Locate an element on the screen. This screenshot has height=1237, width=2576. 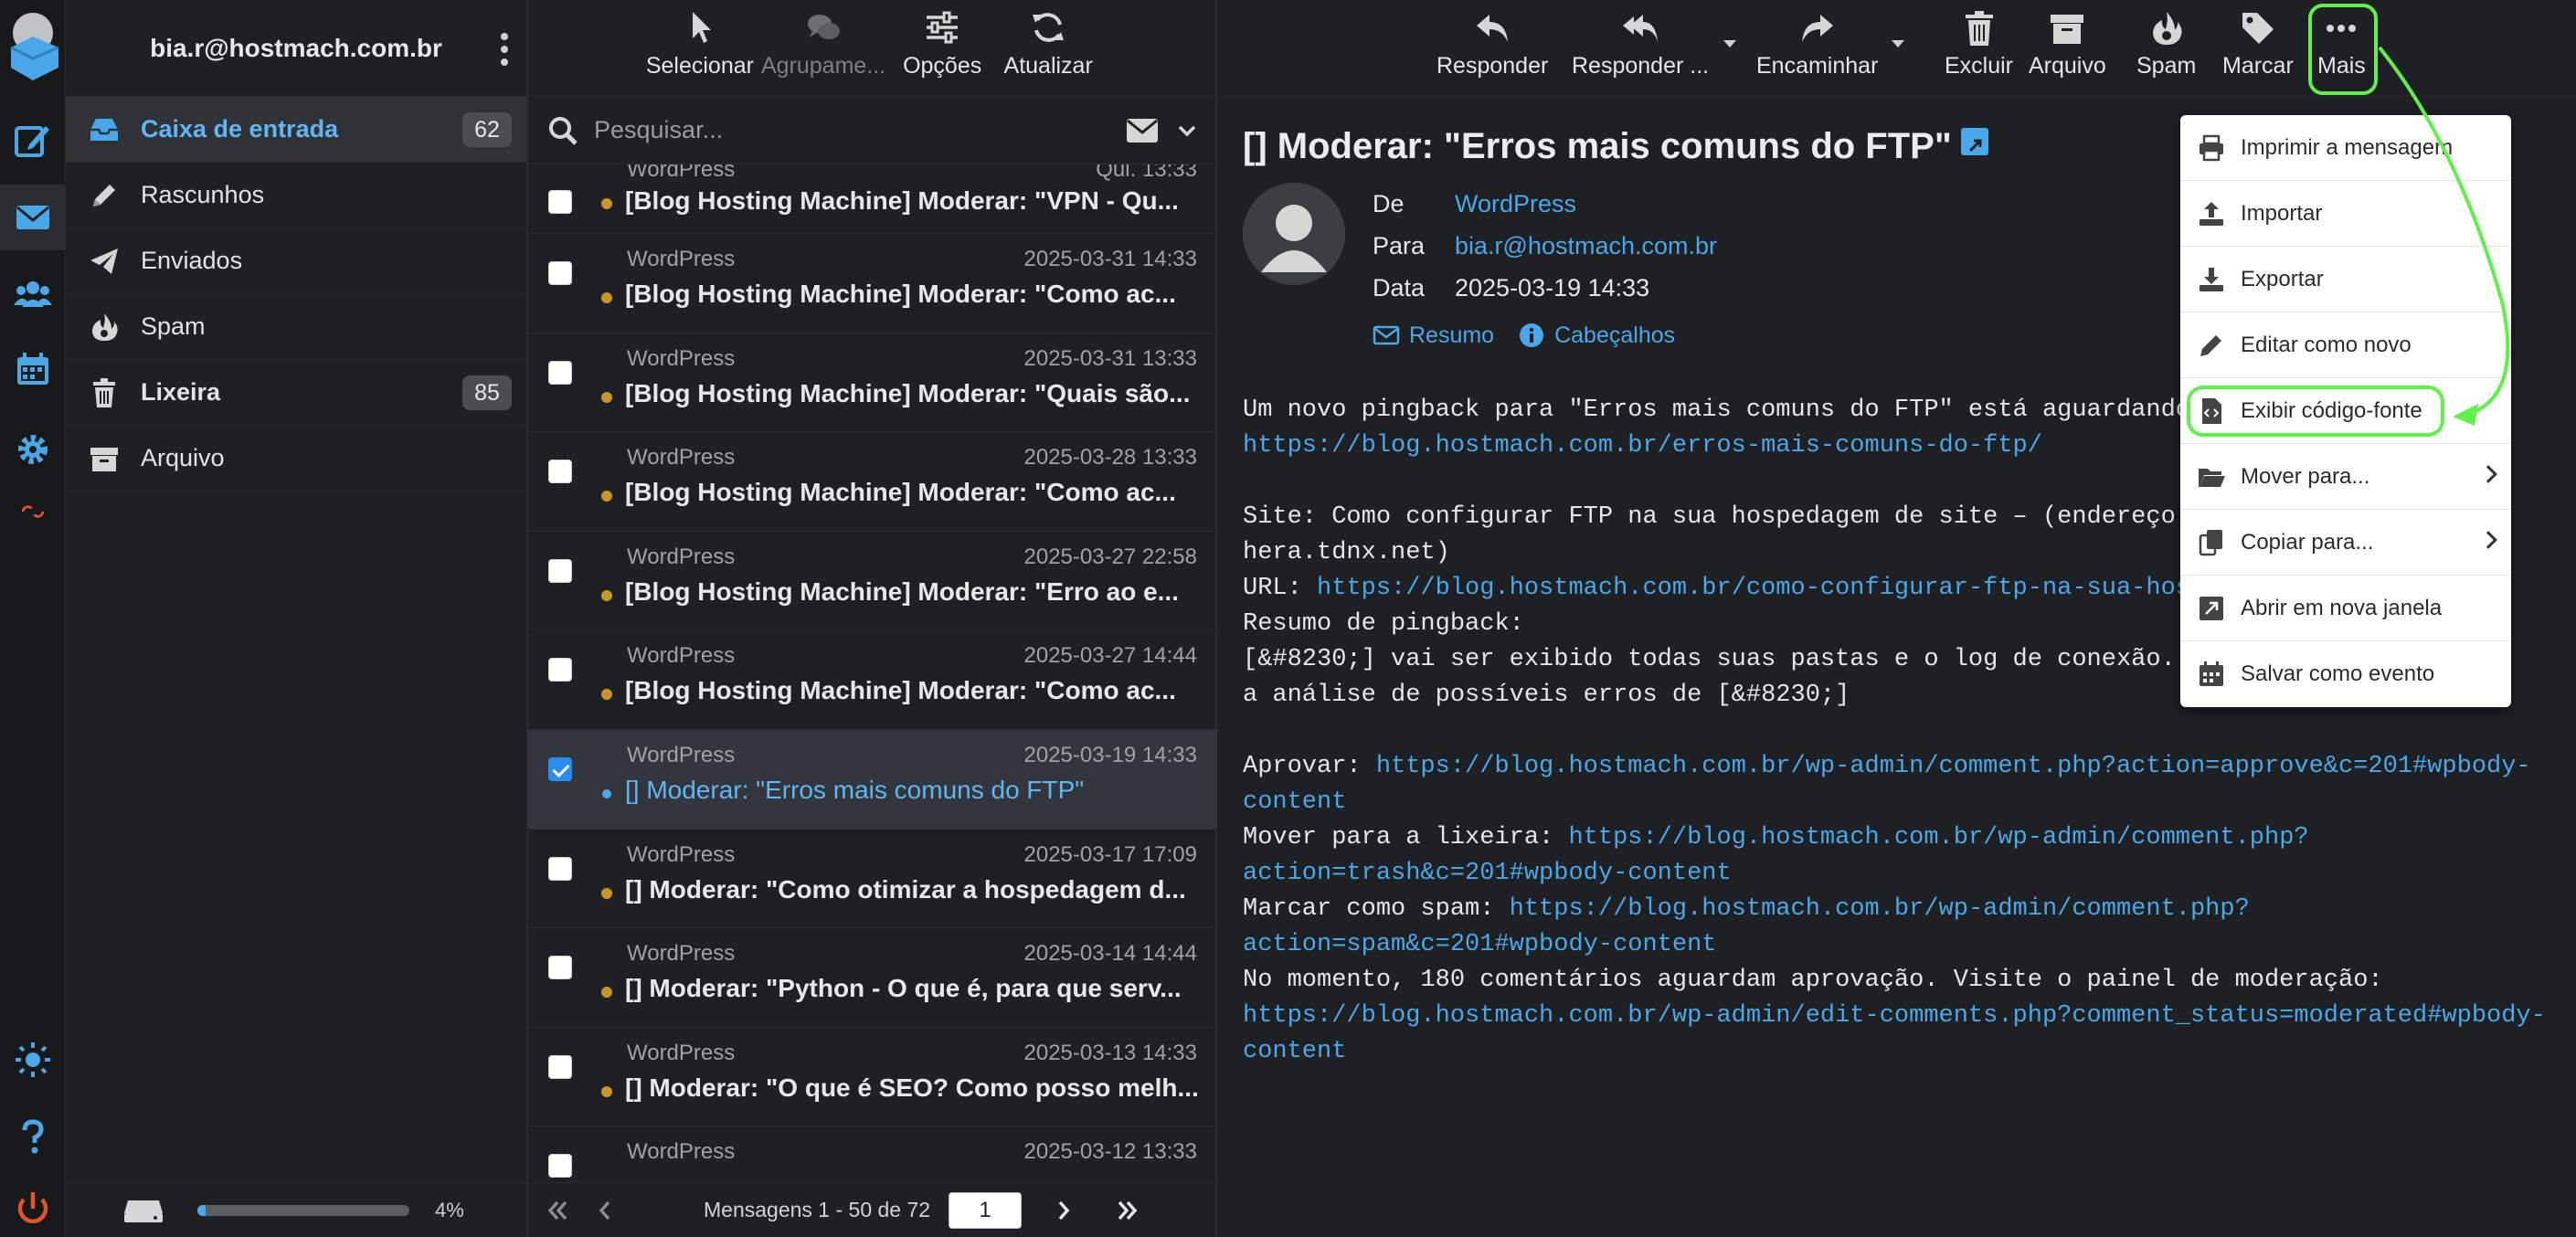
settings-gear-icon is located at coordinates (33, 449).